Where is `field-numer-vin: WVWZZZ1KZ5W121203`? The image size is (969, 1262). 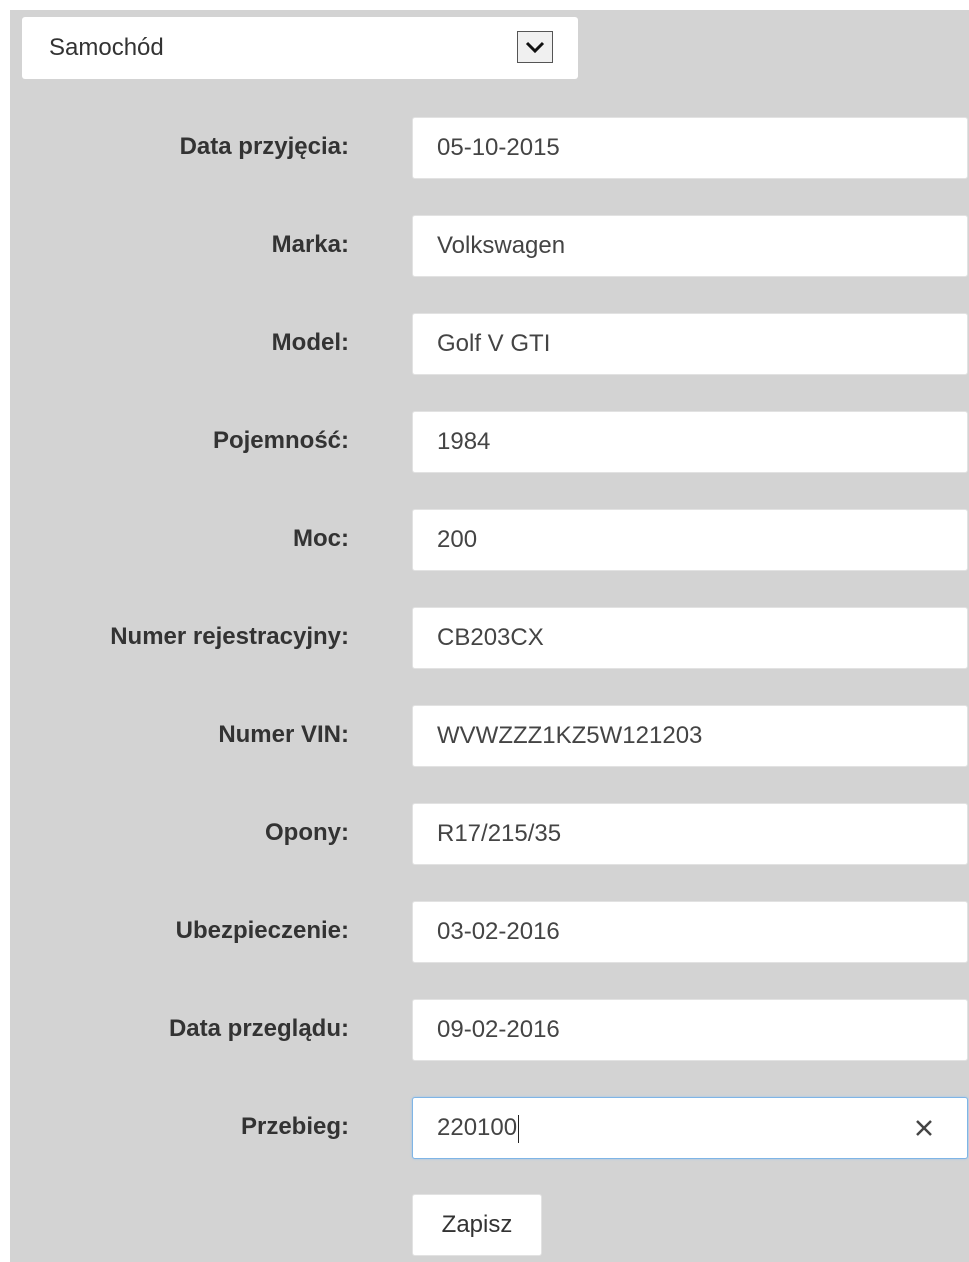 field-numer-vin: WVWZZZ1KZ5W121203 is located at coordinates (690, 736).